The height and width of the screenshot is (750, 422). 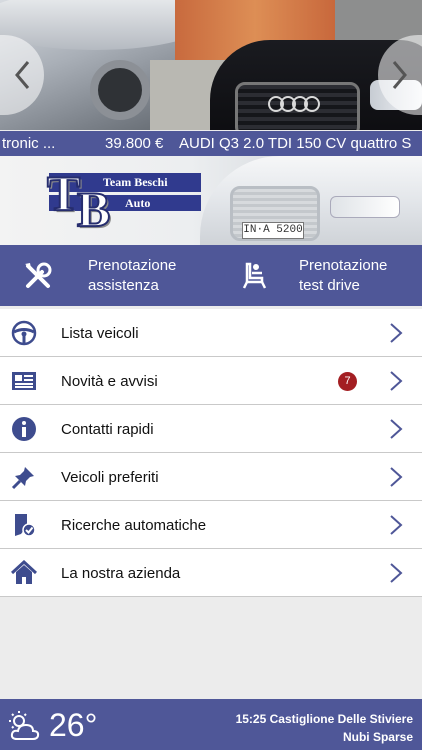 I want to click on book-test-drive-button: Prenotazione test drive, so click(x=316, y=275).